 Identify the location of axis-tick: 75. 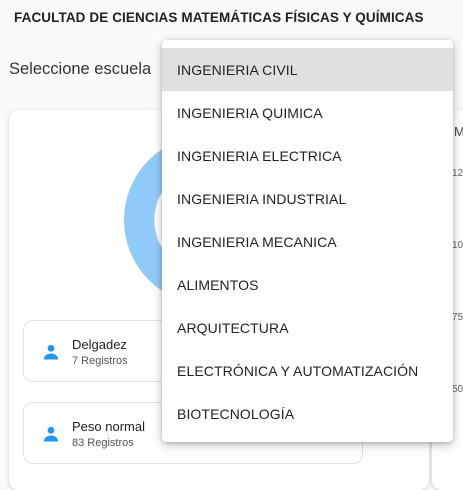
(457, 317).